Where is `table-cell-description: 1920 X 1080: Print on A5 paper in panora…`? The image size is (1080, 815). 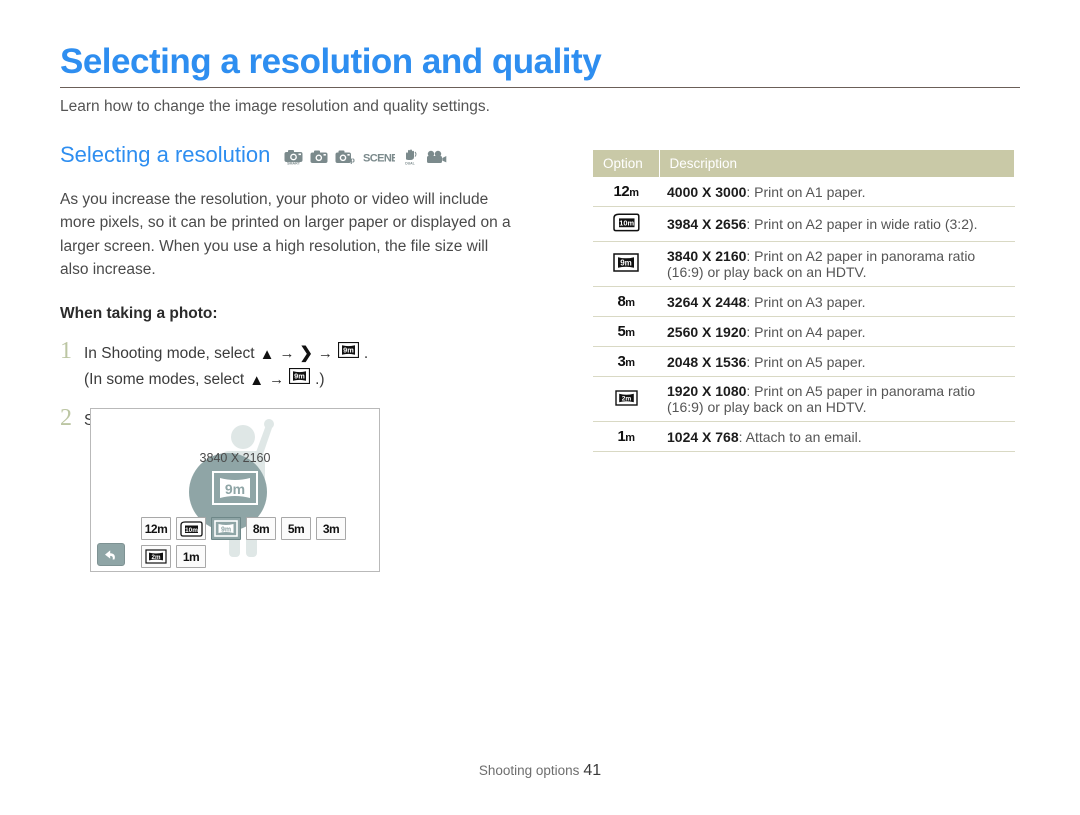
table-cell-description: 1920 X 1080: Print on A5 paper in panora… is located at coordinates (837, 399).